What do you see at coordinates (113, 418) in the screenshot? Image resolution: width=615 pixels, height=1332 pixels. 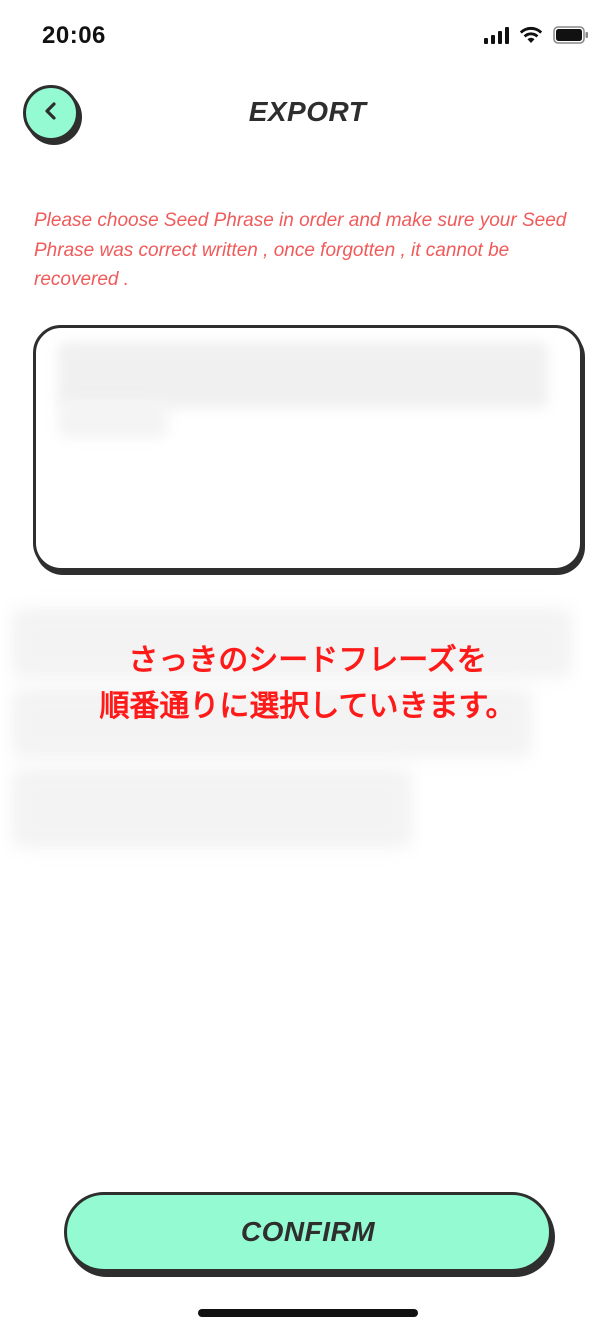 I see `blurred-phrase-content` at bounding box center [113, 418].